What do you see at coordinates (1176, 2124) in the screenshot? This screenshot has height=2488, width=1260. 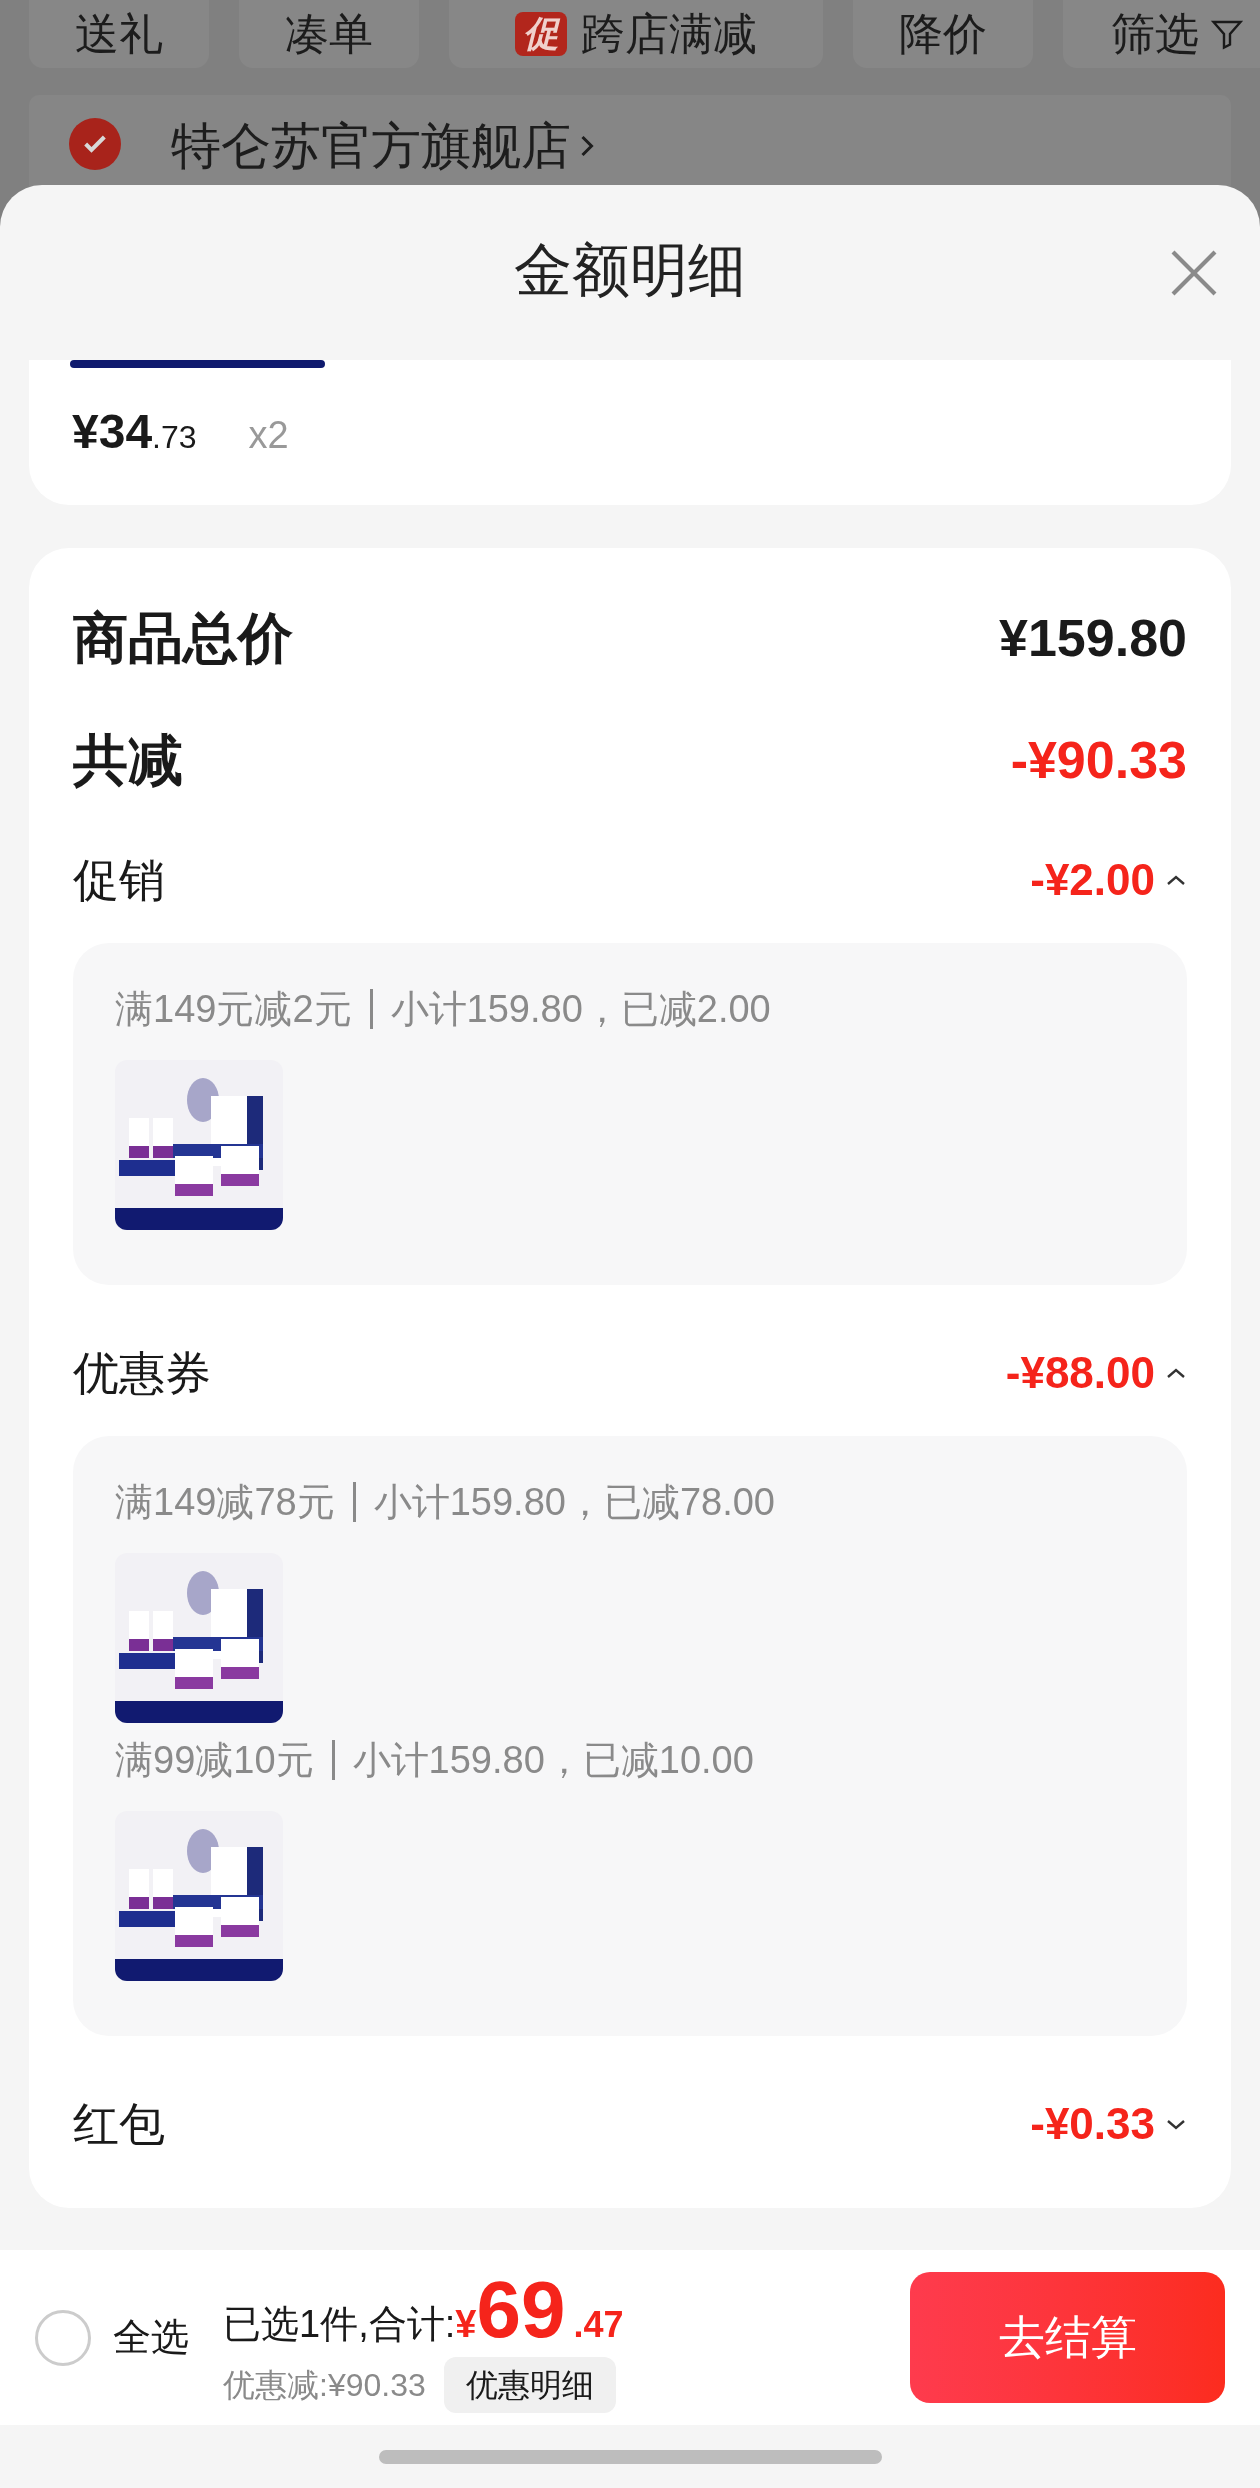 I see `chevron-down-icon` at bounding box center [1176, 2124].